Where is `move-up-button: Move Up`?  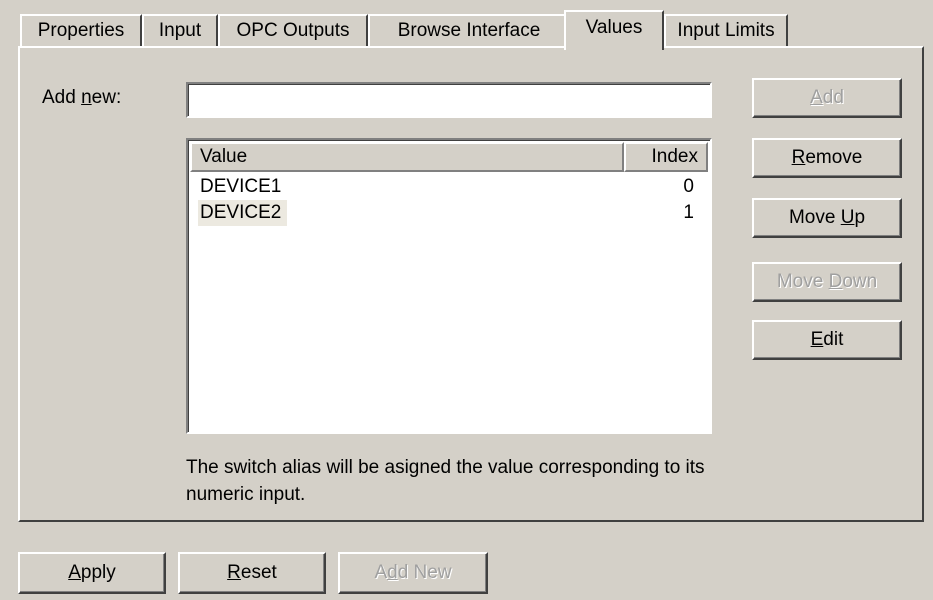 move-up-button: Move Up is located at coordinates (827, 218).